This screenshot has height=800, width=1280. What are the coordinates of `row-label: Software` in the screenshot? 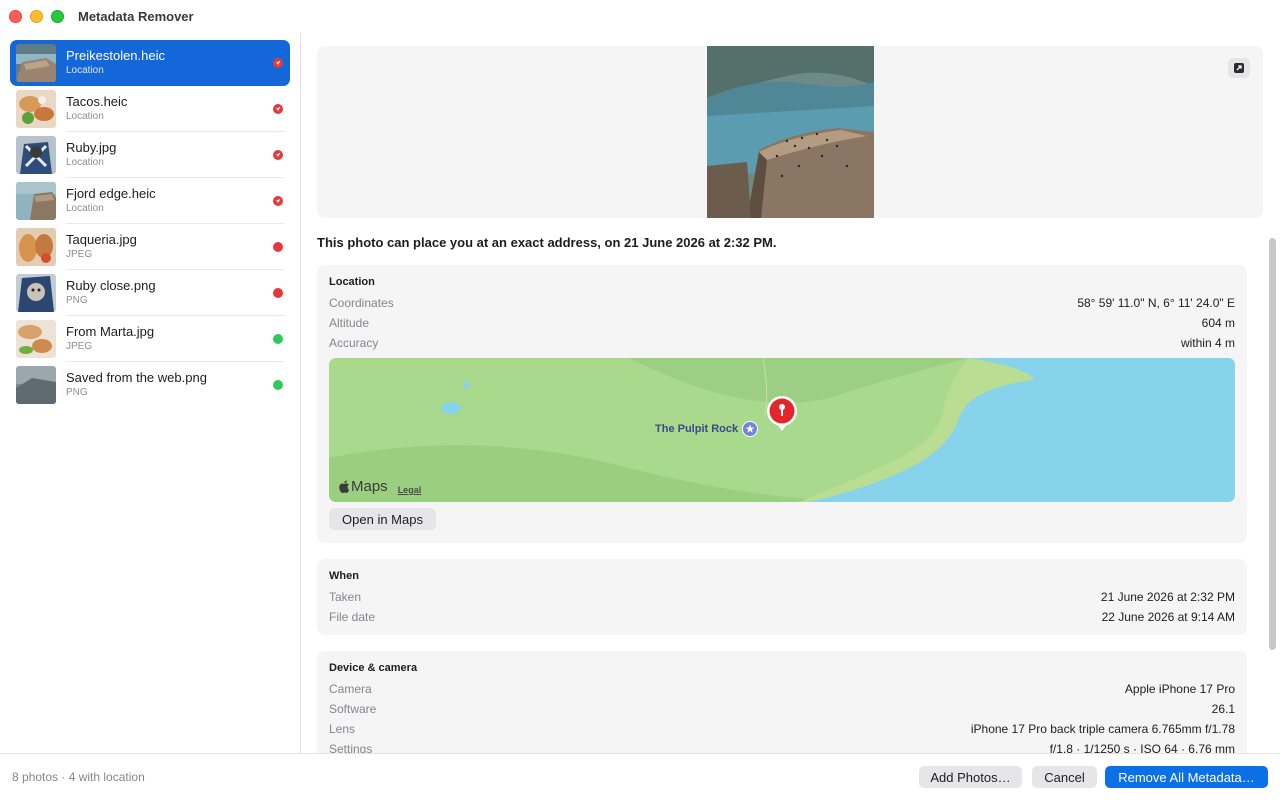 It's located at (353, 709).